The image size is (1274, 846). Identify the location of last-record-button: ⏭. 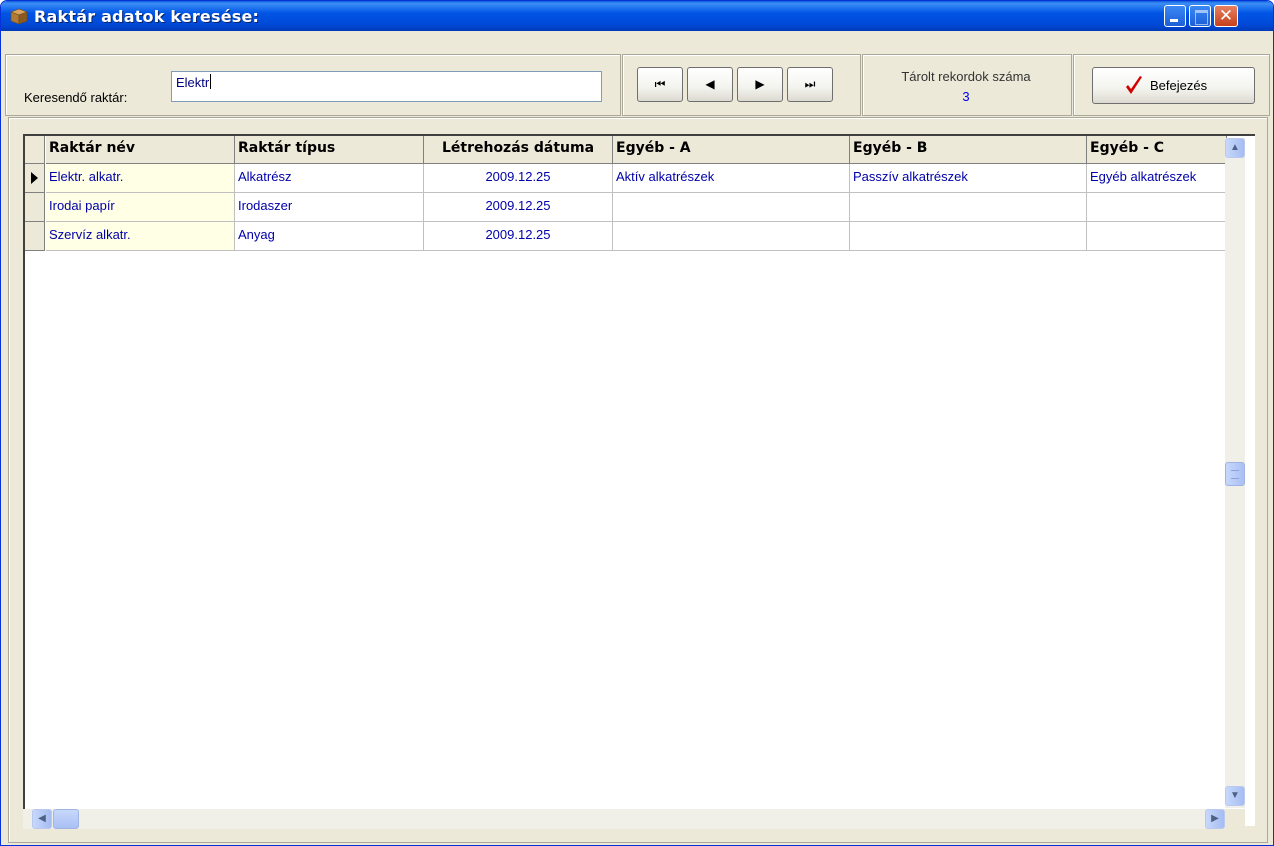
(810, 84).